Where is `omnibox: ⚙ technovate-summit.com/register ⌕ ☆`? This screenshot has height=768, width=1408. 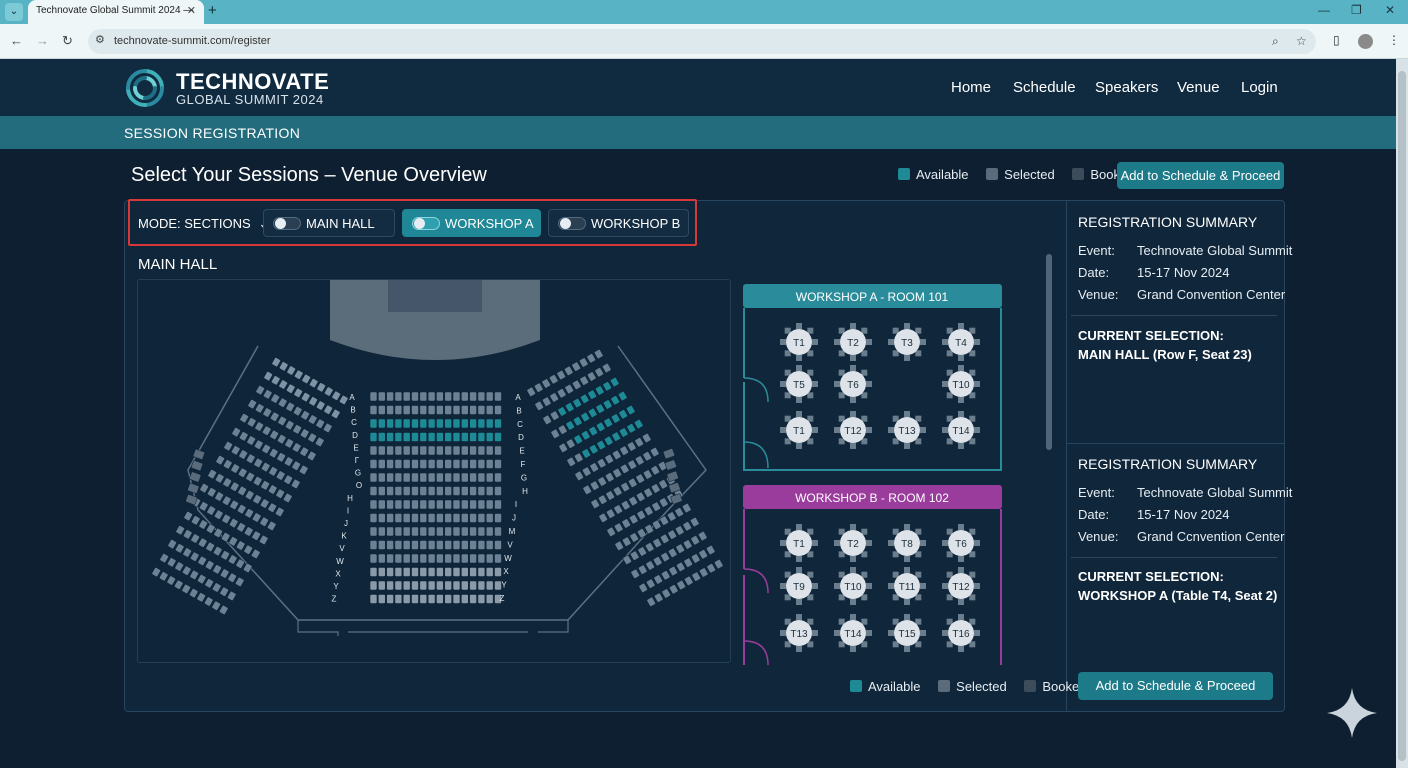
omnibox: ⚙ technovate-summit.com/register ⌕ ☆ is located at coordinates (702, 41).